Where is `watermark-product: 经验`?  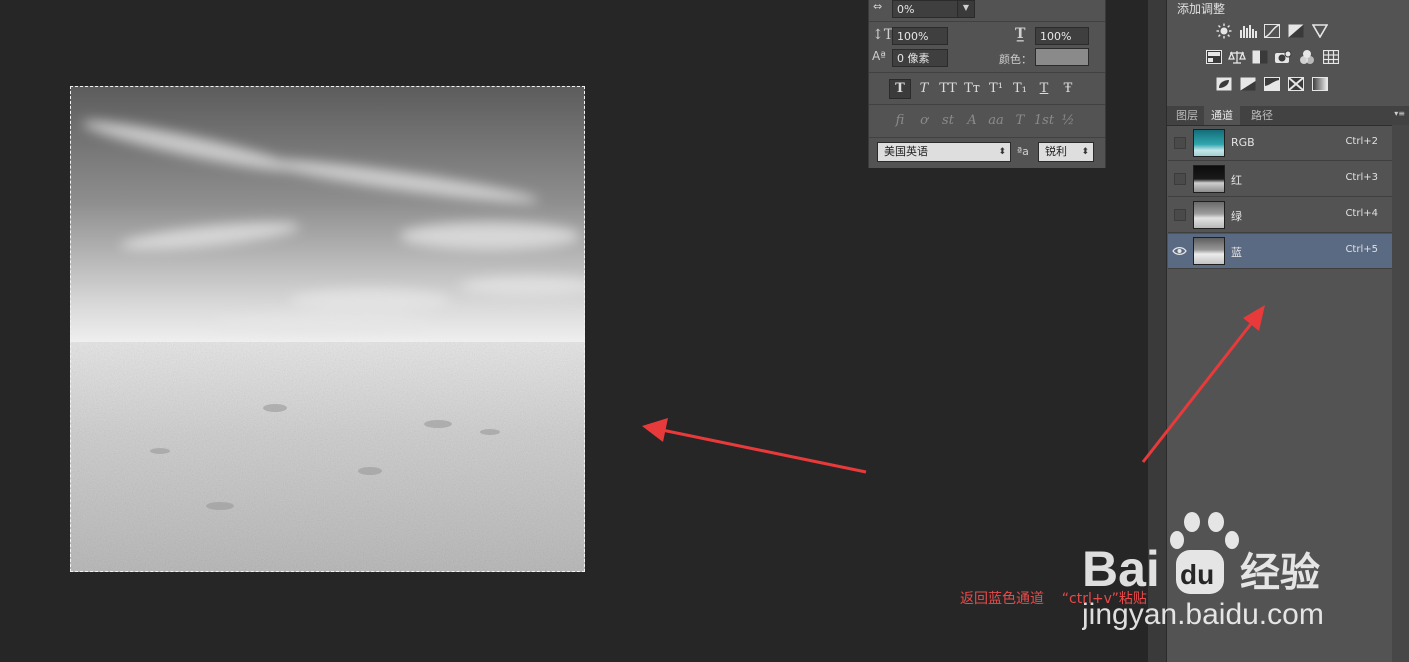 watermark-product: 经验 is located at coordinates (1280, 573).